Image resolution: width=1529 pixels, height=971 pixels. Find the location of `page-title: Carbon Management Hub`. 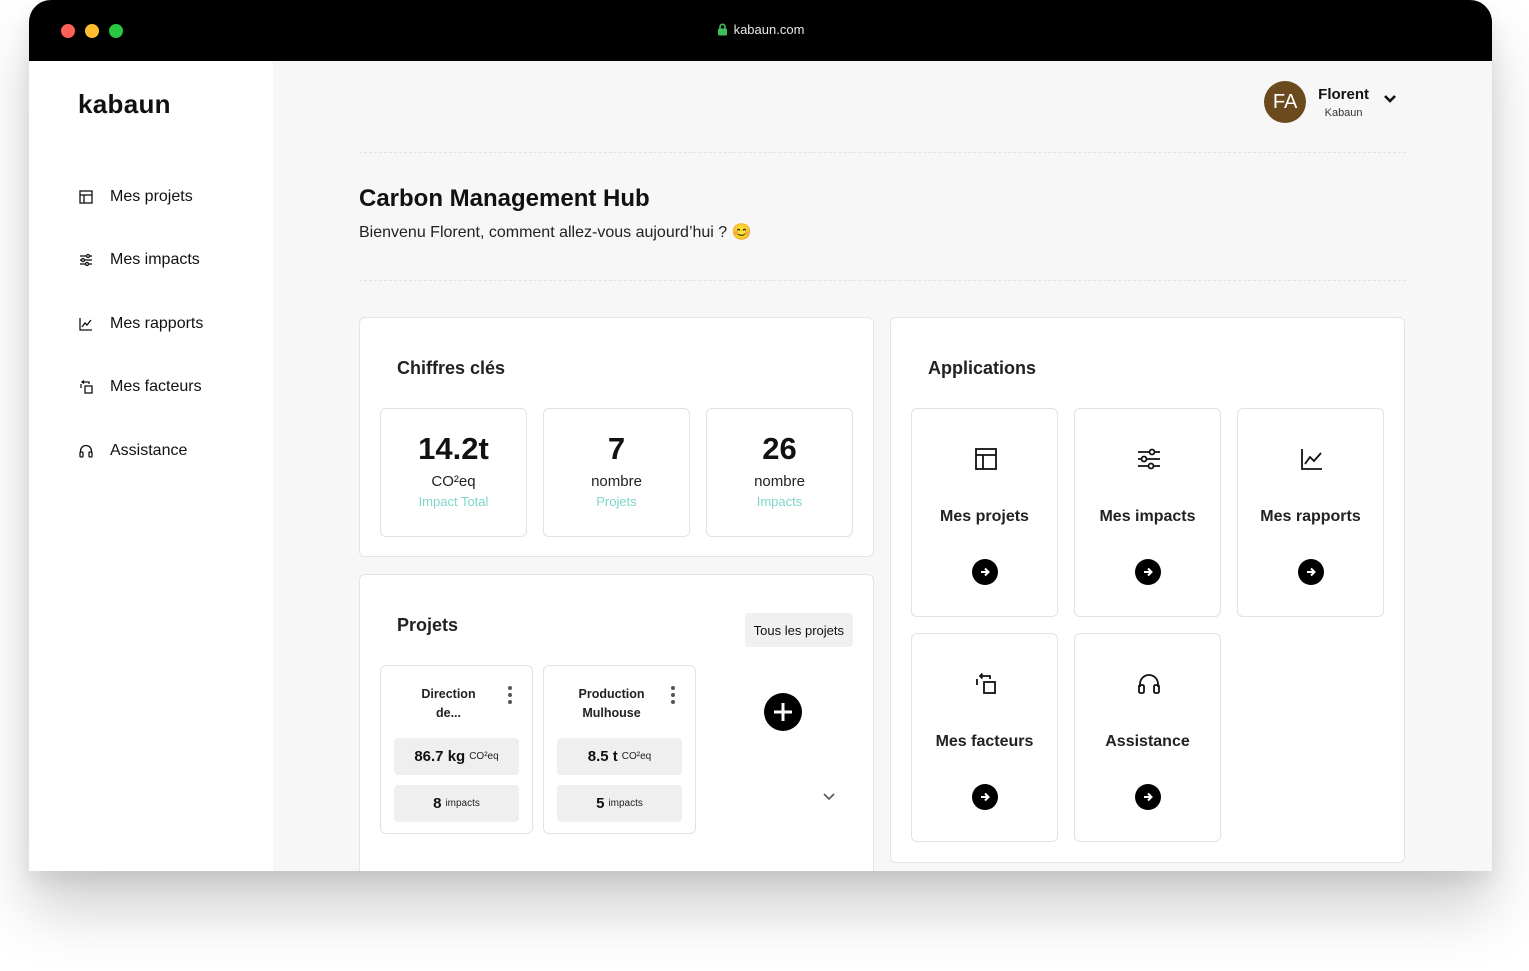

page-title: Carbon Management Hub is located at coordinates (504, 198).